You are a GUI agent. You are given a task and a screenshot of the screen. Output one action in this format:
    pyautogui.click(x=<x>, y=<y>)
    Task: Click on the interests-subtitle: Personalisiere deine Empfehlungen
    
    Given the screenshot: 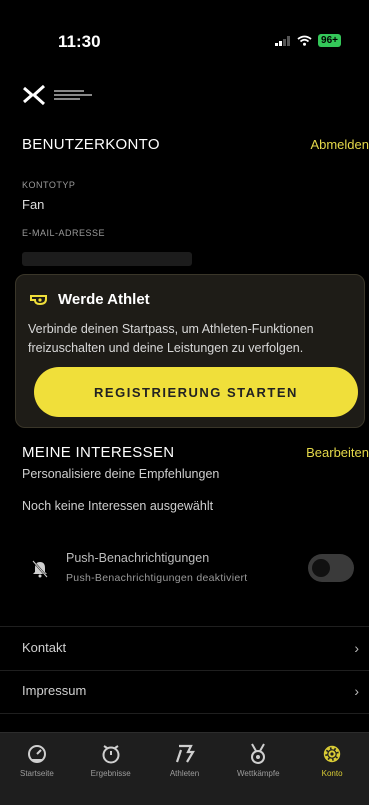 What is the action you would take?
    pyautogui.click(x=121, y=474)
    